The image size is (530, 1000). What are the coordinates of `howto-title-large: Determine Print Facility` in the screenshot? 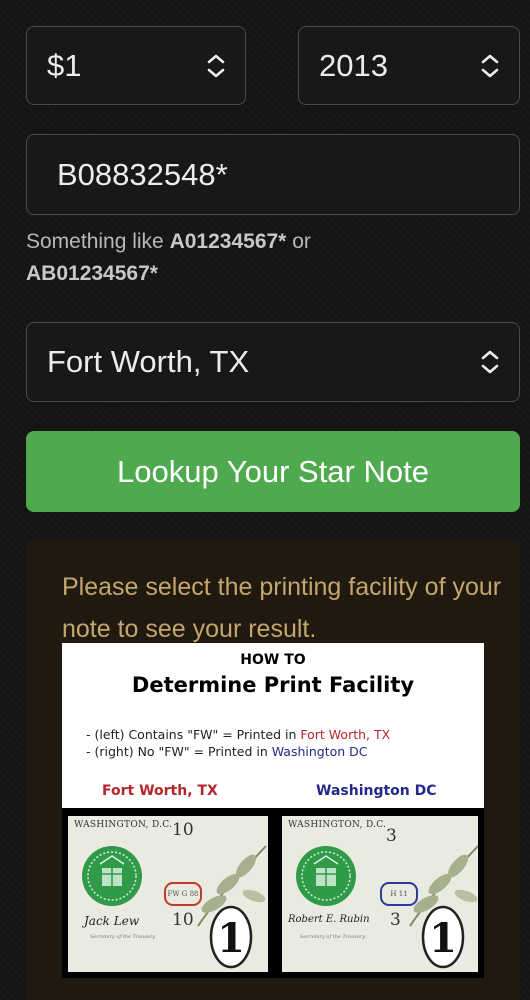 It's located at (273, 685).